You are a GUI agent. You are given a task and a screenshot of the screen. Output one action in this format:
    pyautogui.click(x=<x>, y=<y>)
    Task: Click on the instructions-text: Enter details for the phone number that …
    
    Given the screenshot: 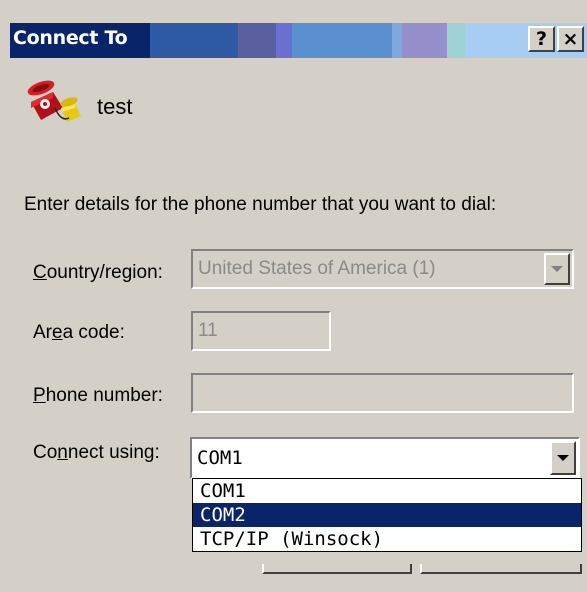 What is the action you would take?
    pyautogui.click(x=260, y=204)
    